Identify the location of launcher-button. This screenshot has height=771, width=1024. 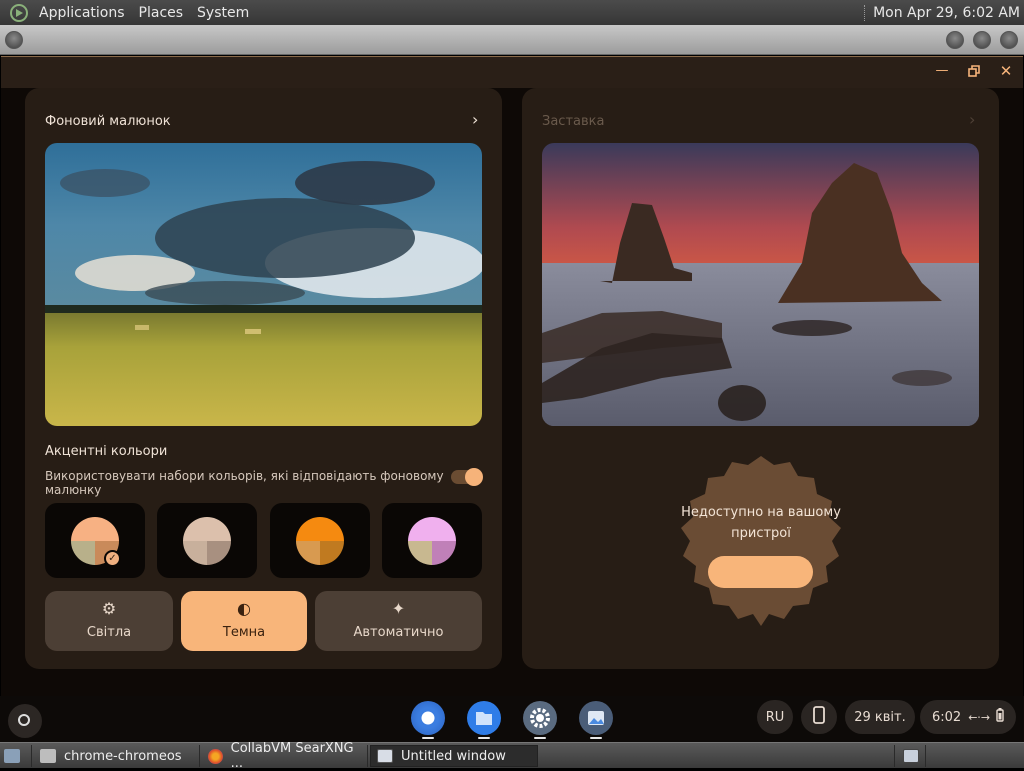
(25, 721).